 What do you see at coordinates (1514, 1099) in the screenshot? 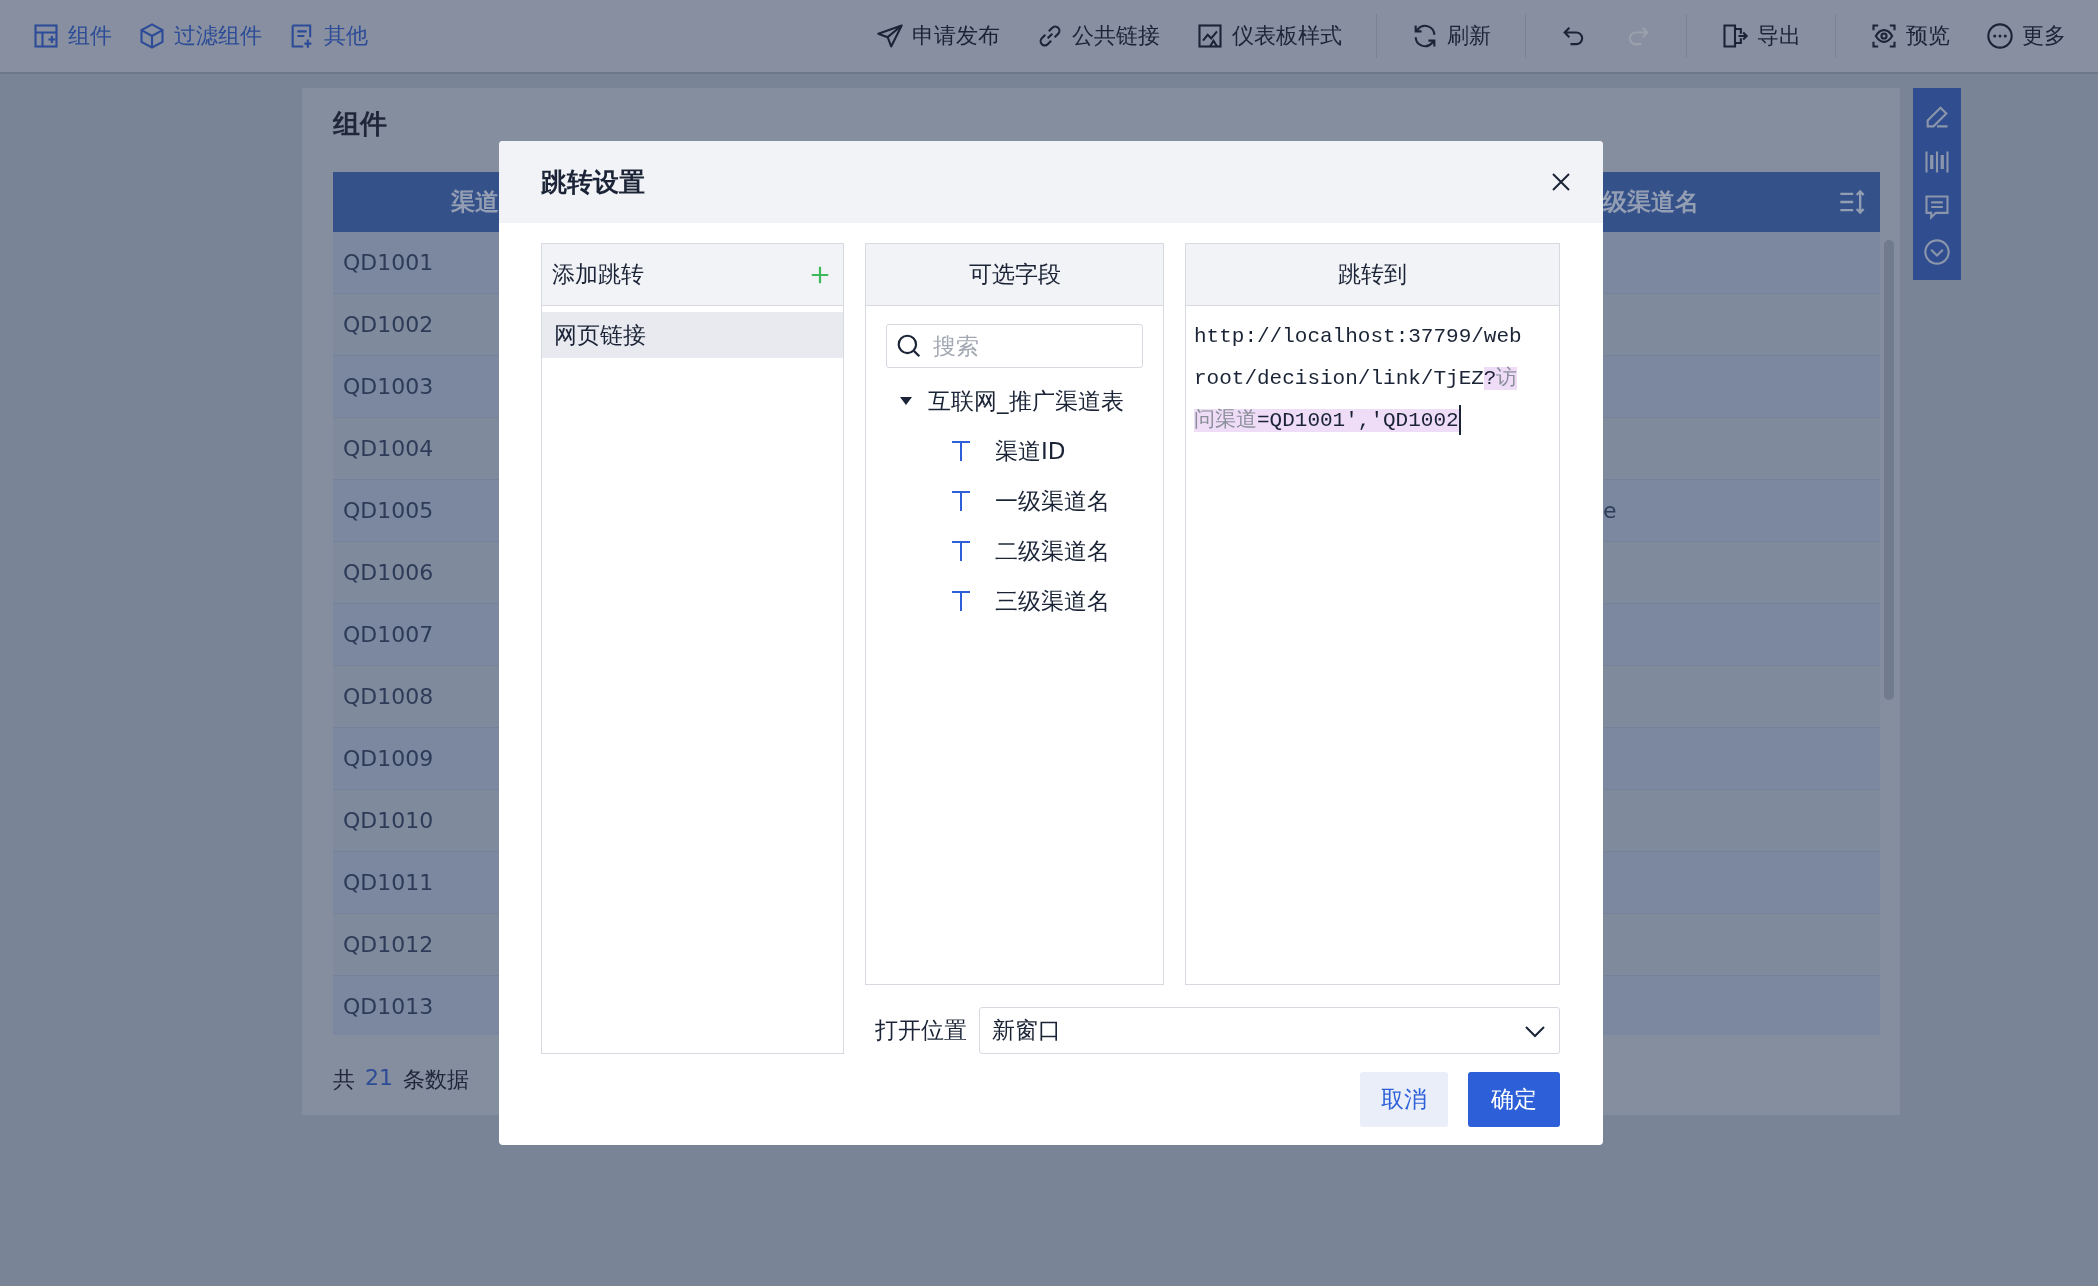
I see `confirm-button: 确定` at bounding box center [1514, 1099].